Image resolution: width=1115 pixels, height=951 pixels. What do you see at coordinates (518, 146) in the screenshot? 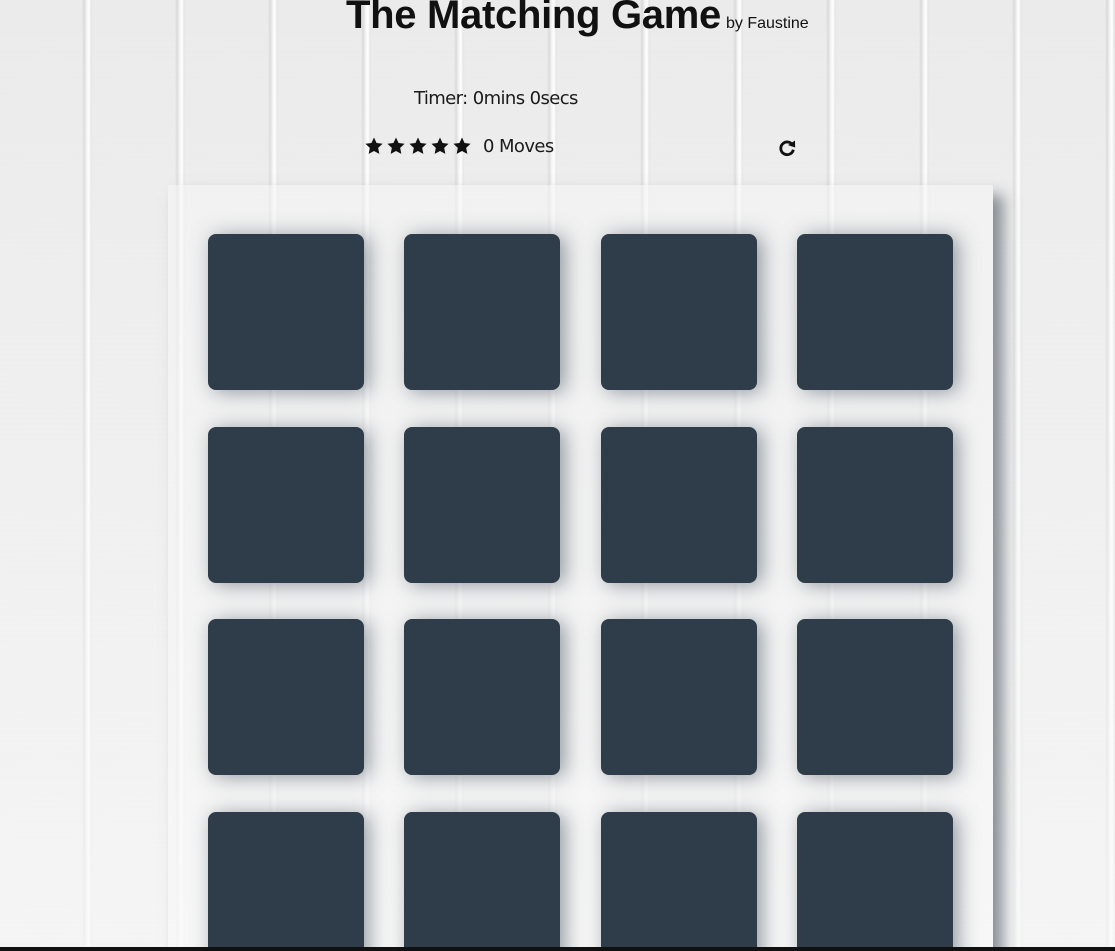
I see `moves-counter: 0 Moves` at bounding box center [518, 146].